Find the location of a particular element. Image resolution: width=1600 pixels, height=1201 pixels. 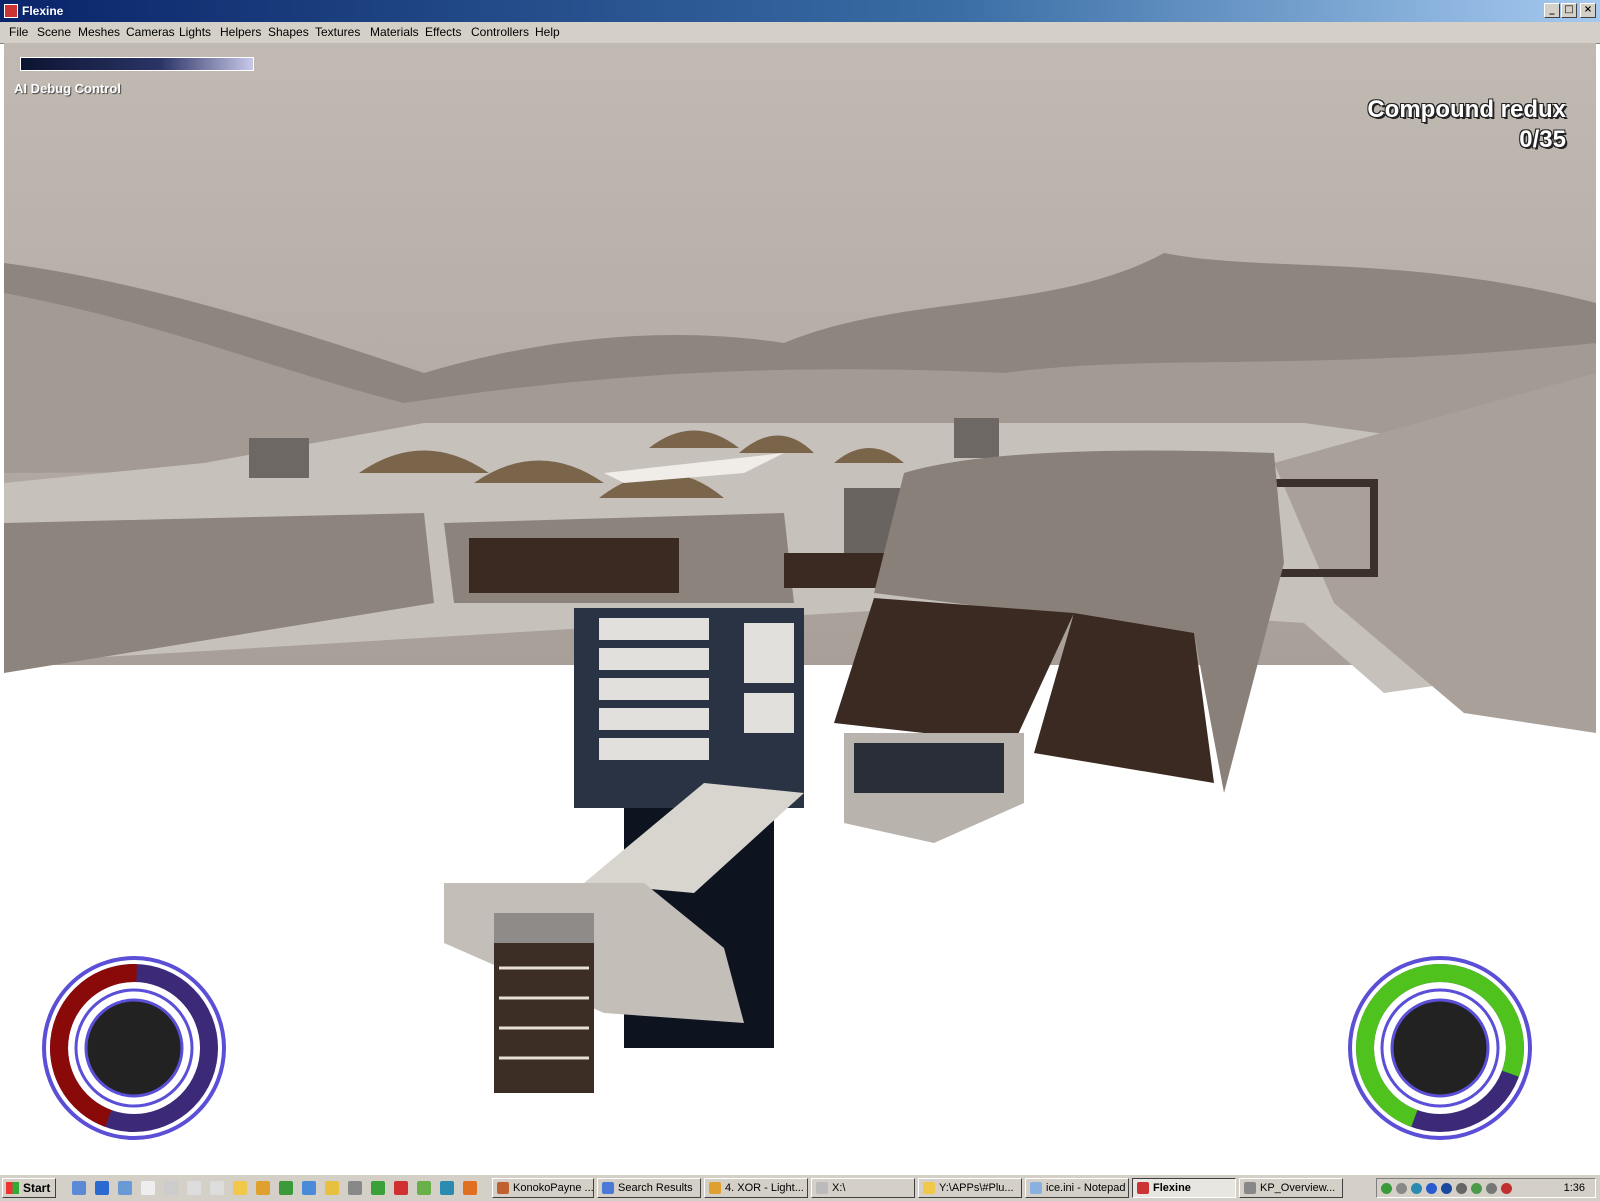

media-icon is located at coordinates (286, 1188).